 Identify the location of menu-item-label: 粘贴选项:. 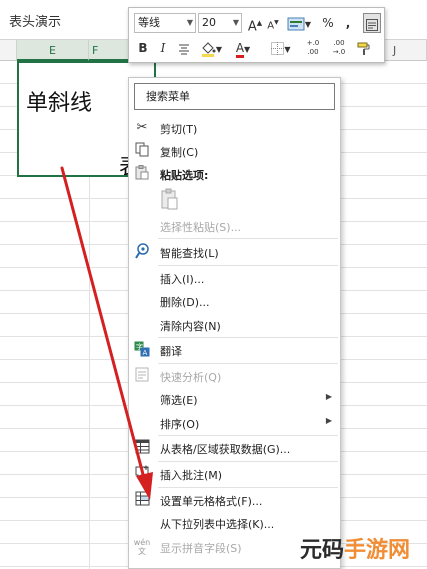
(184, 175).